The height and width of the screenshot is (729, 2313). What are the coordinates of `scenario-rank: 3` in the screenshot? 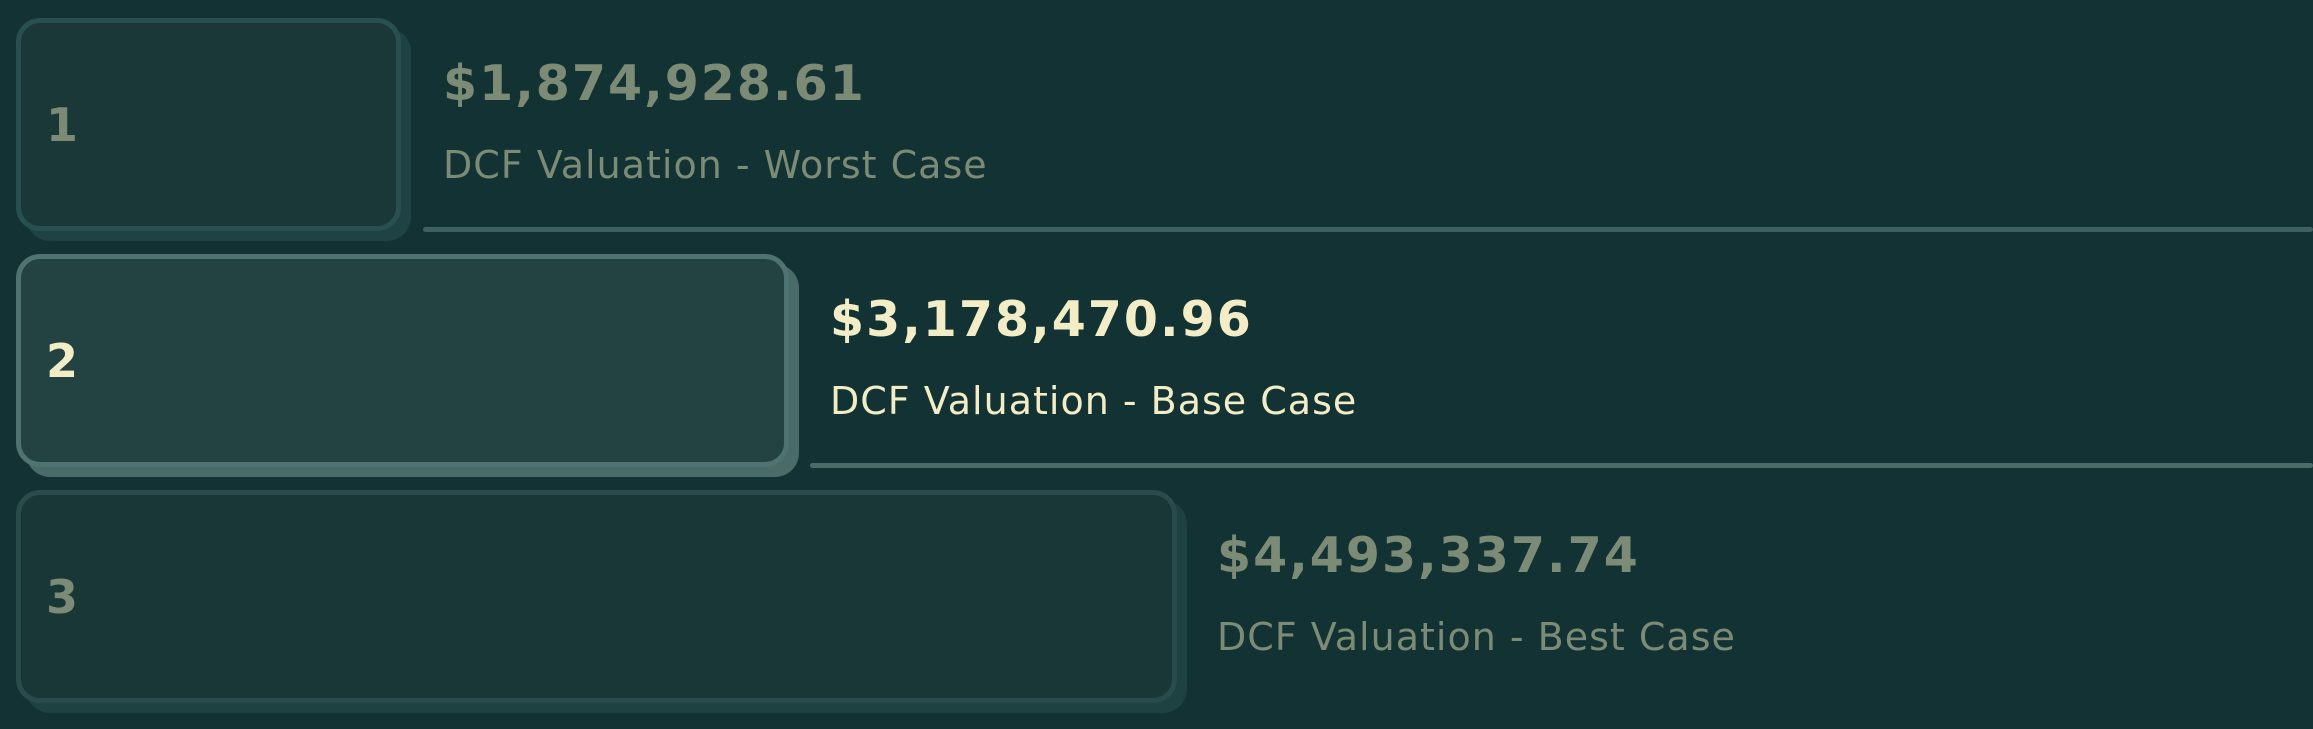 It's located at (62, 597).